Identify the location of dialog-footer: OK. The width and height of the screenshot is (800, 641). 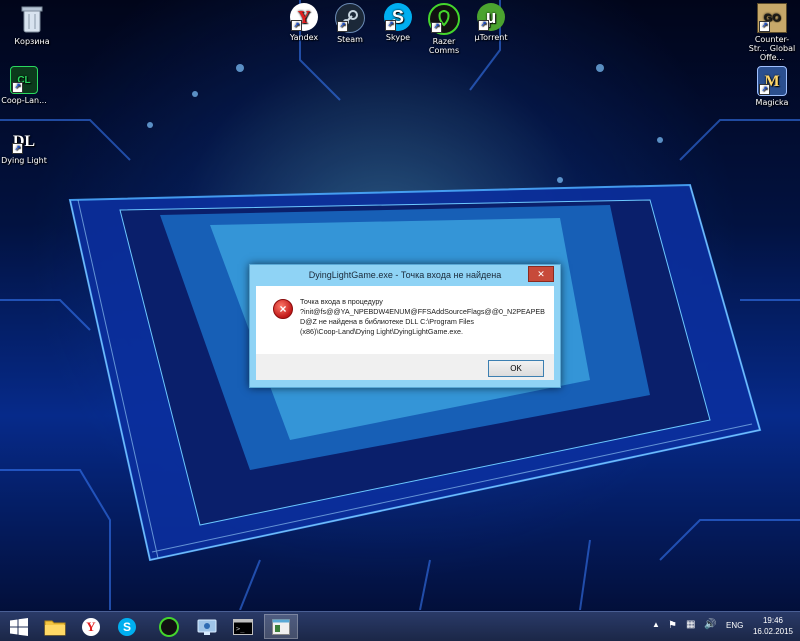
(405, 367).